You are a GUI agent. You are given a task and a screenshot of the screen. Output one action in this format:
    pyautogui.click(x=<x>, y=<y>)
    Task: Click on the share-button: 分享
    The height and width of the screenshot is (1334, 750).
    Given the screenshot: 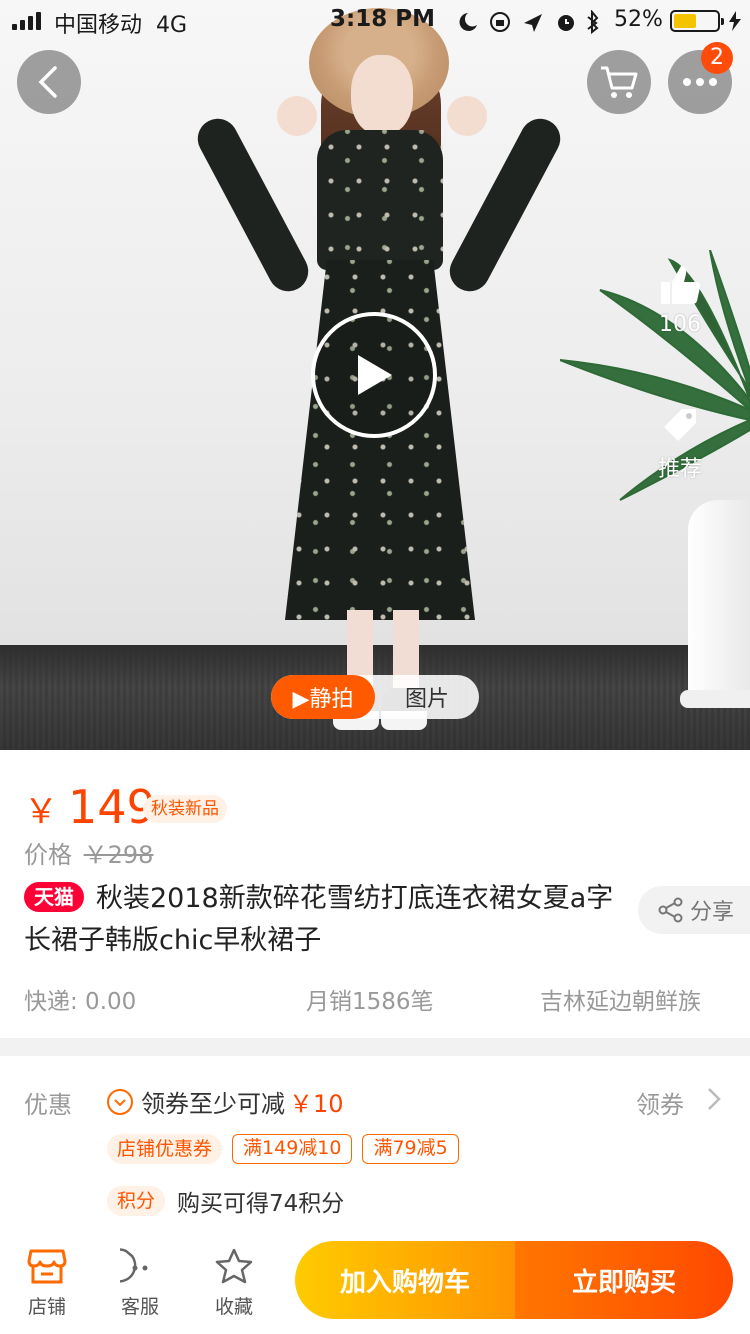 What is the action you would take?
    pyautogui.click(x=694, y=910)
    